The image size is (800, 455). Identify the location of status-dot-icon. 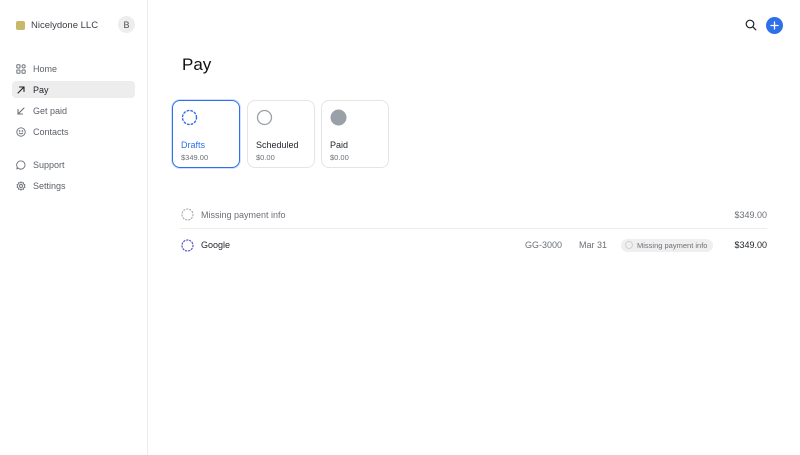
(629, 245).